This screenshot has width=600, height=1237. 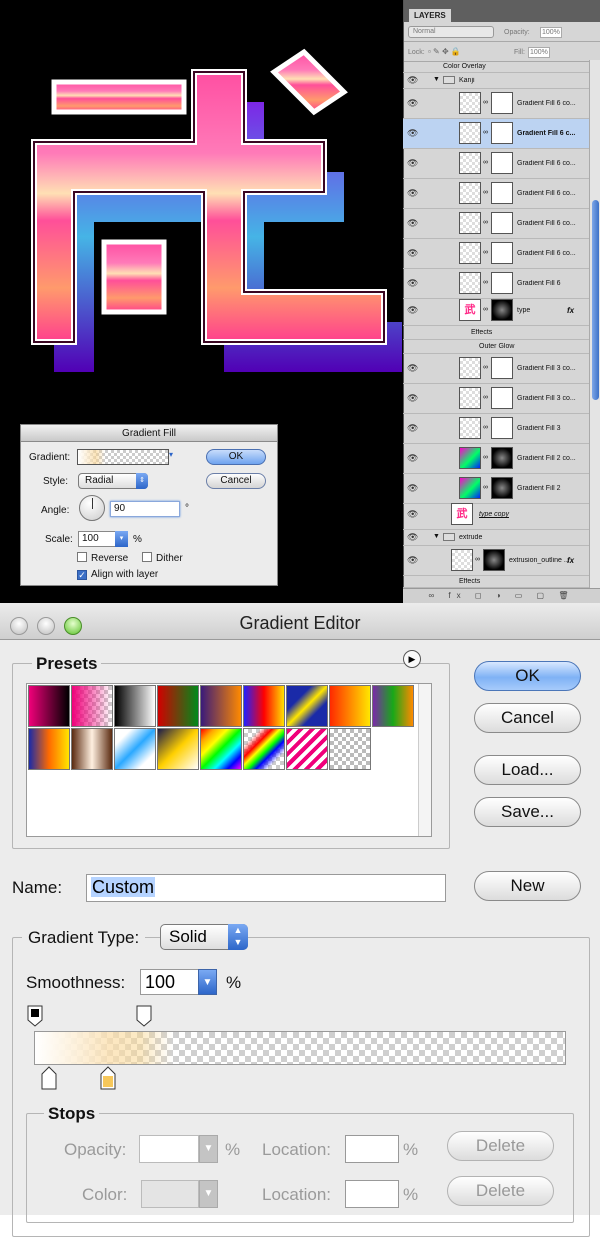 What do you see at coordinates (102, 558) in the screenshot?
I see `reverse-checkbox: Reverse` at bounding box center [102, 558].